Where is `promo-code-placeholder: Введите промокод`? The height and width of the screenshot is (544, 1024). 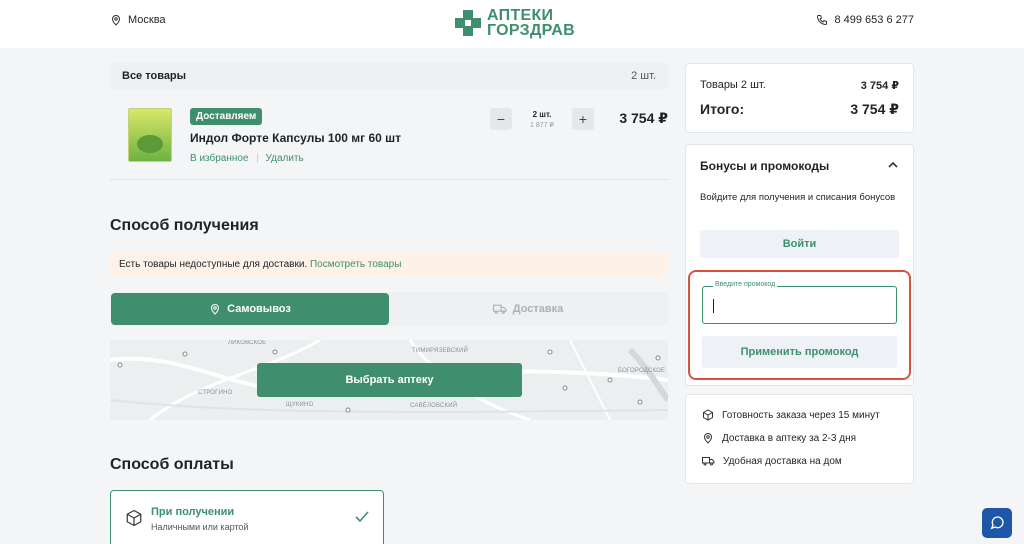 promo-code-placeholder: Введите промокод is located at coordinates (745, 284).